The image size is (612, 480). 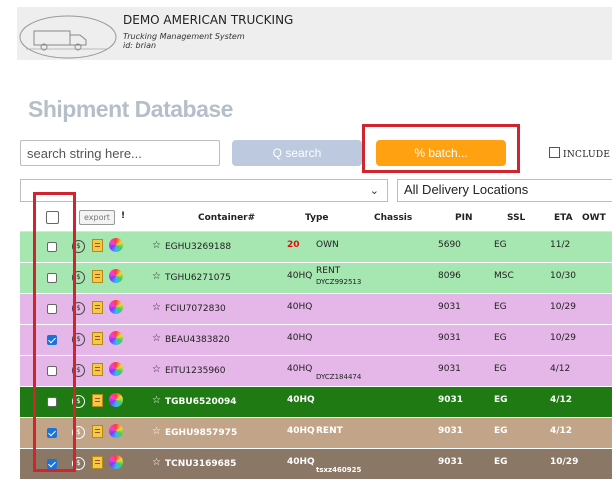 What do you see at coordinates (580, 153) in the screenshot?
I see `include-option: INCLUDE C` at bounding box center [580, 153].